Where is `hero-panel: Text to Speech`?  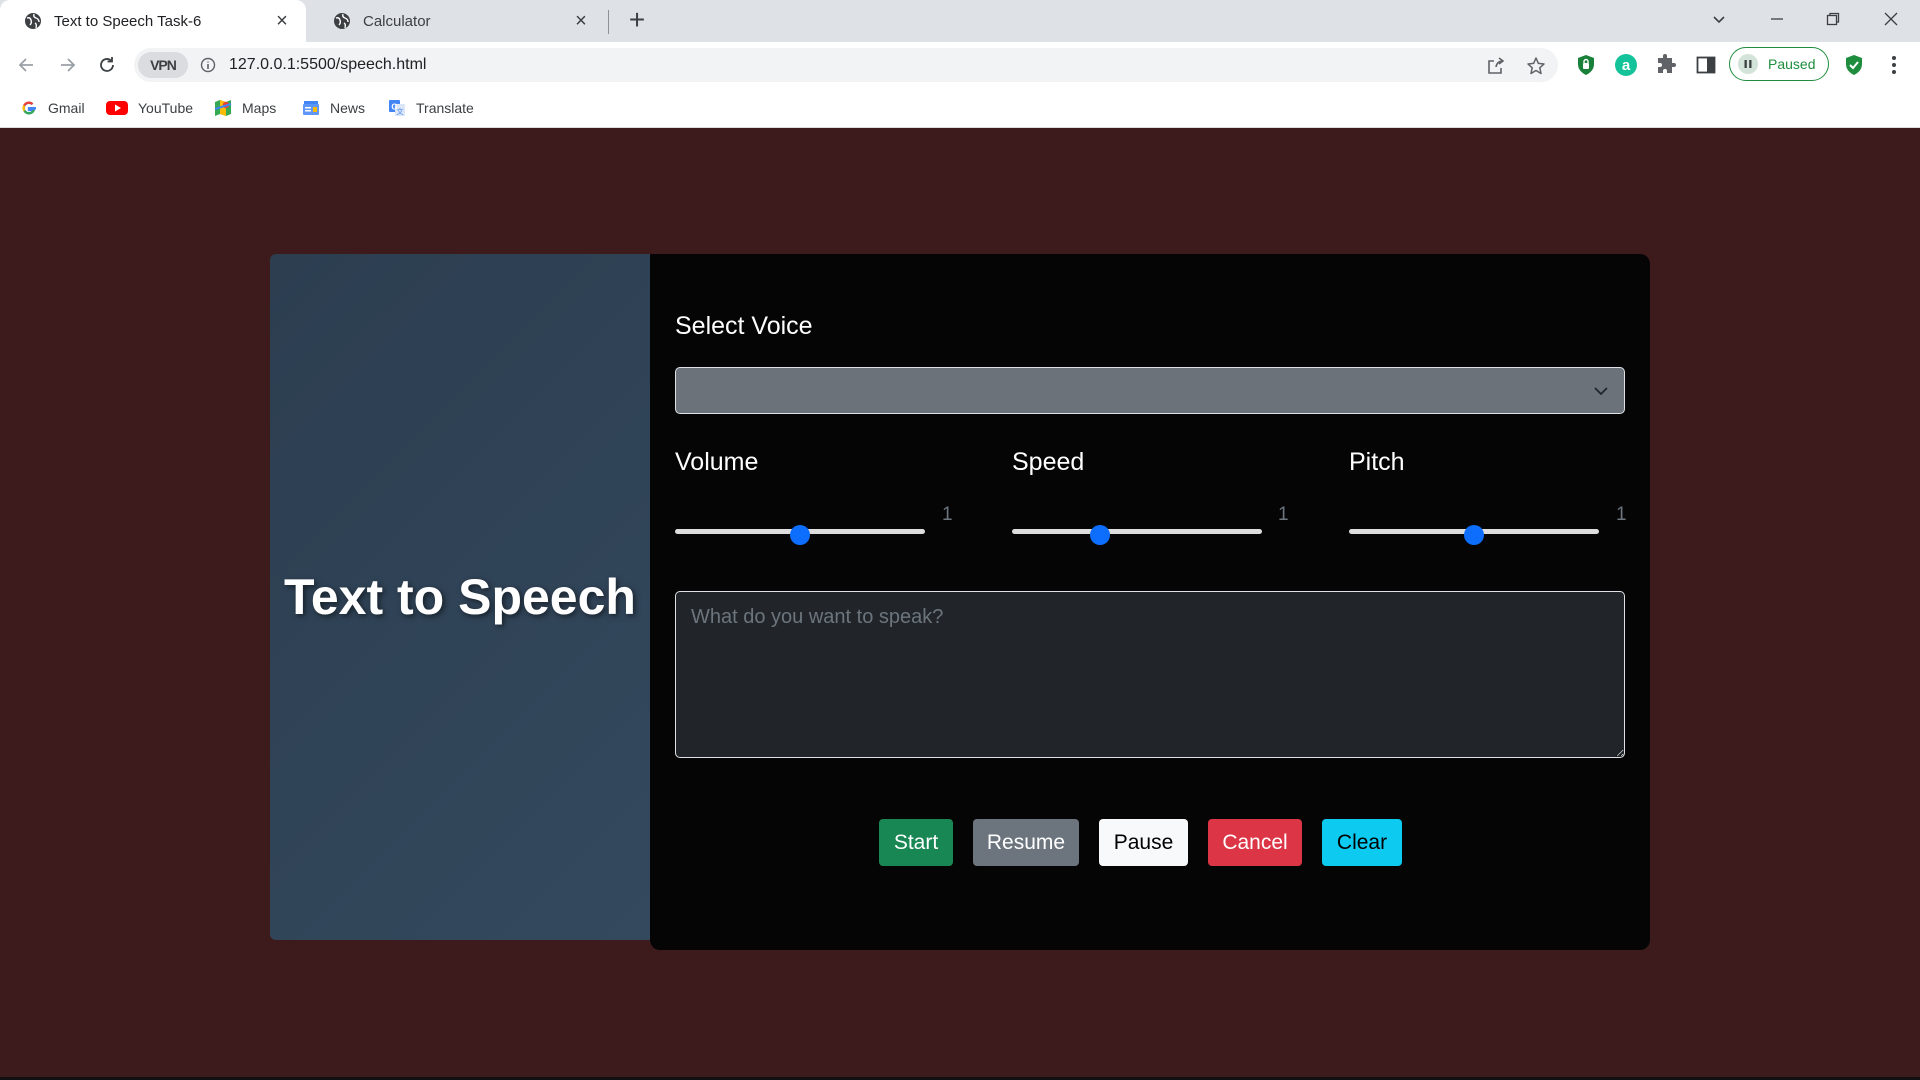 hero-panel: Text to Speech is located at coordinates (460, 597).